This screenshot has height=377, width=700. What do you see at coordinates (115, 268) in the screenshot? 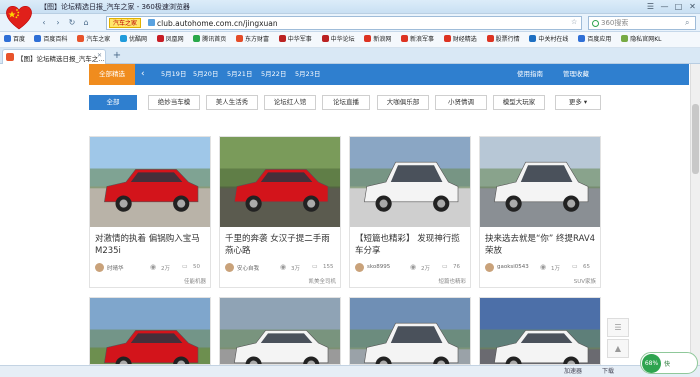
I see `post-author: 时晴华` at bounding box center [115, 268].